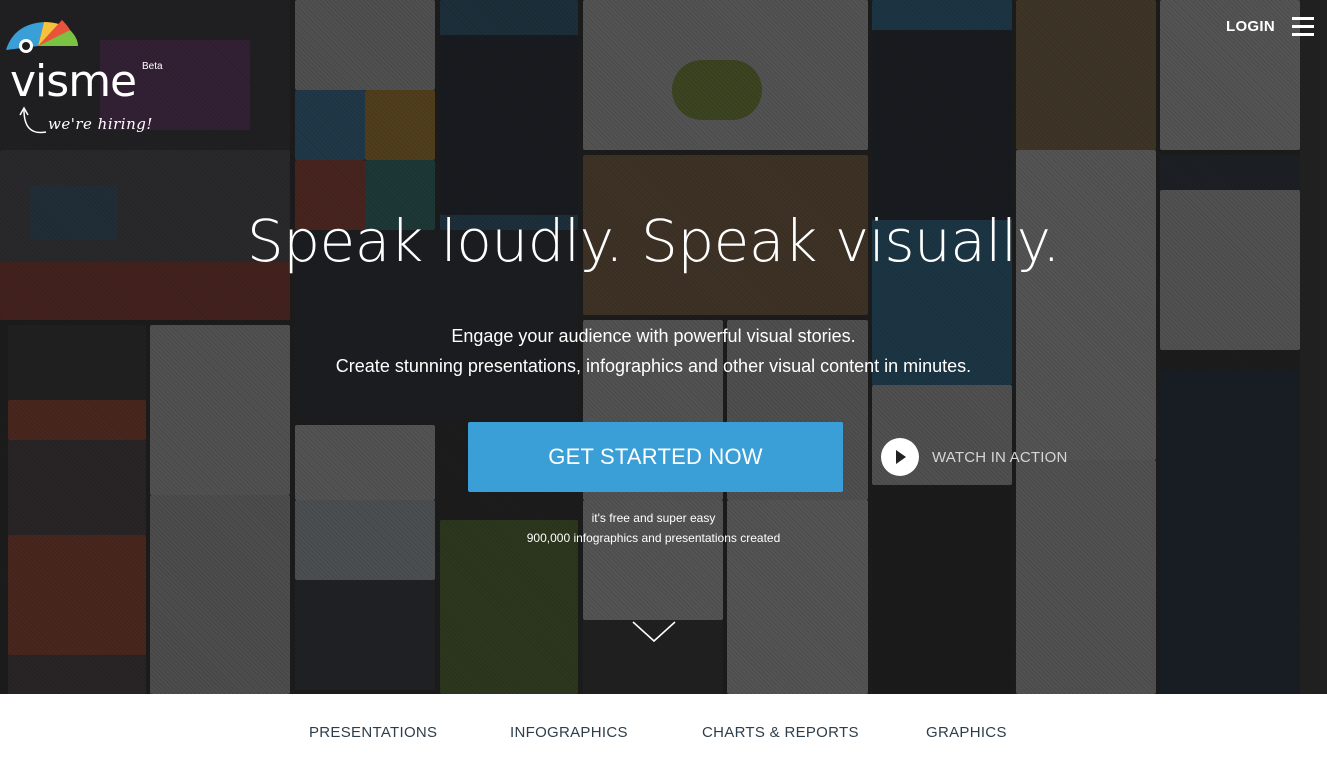 This screenshot has width=1327, height=760. Describe the element at coordinates (373, 732) in the screenshot. I see `tab-presentations: PRESENTATIONS` at that location.